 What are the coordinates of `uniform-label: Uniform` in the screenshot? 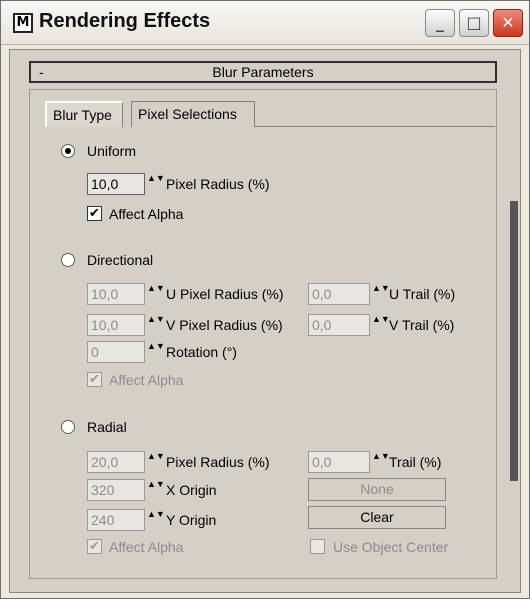 It's located at (112, 151).